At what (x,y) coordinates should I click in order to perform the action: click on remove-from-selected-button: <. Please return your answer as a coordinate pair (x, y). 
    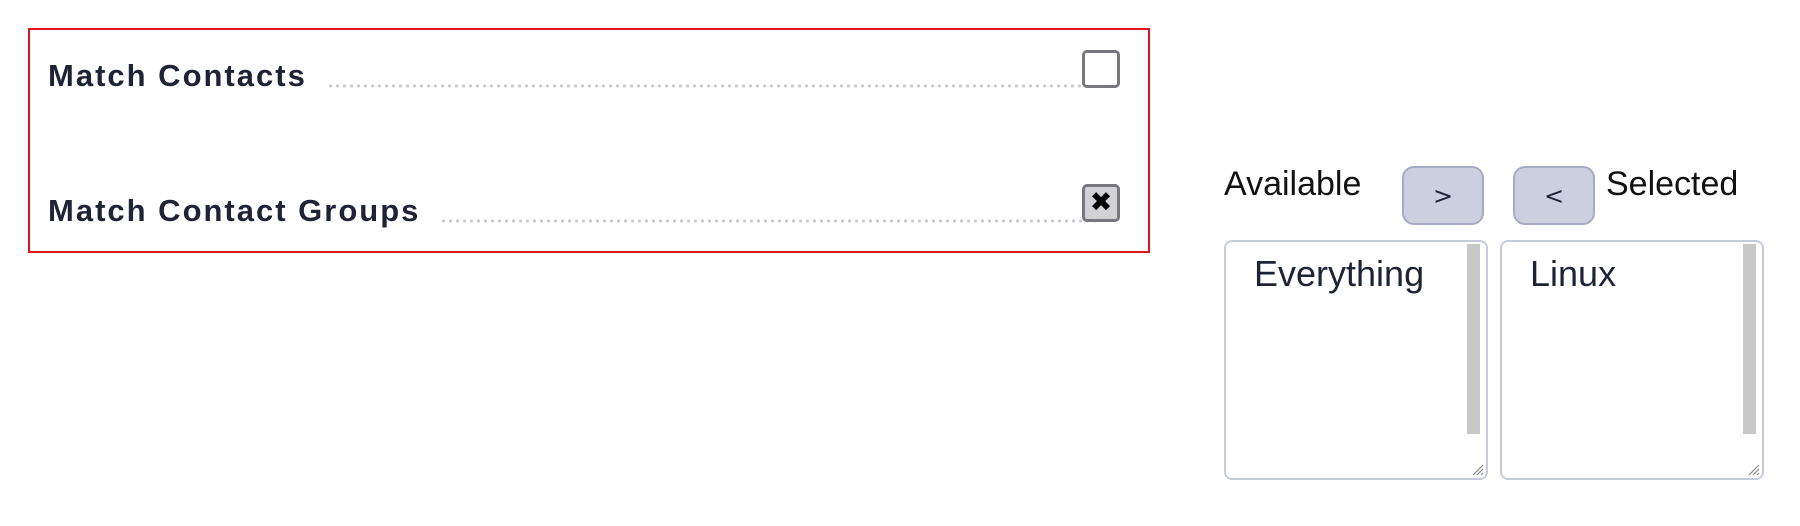
    Looking at the image, I should click on (1554, 195).